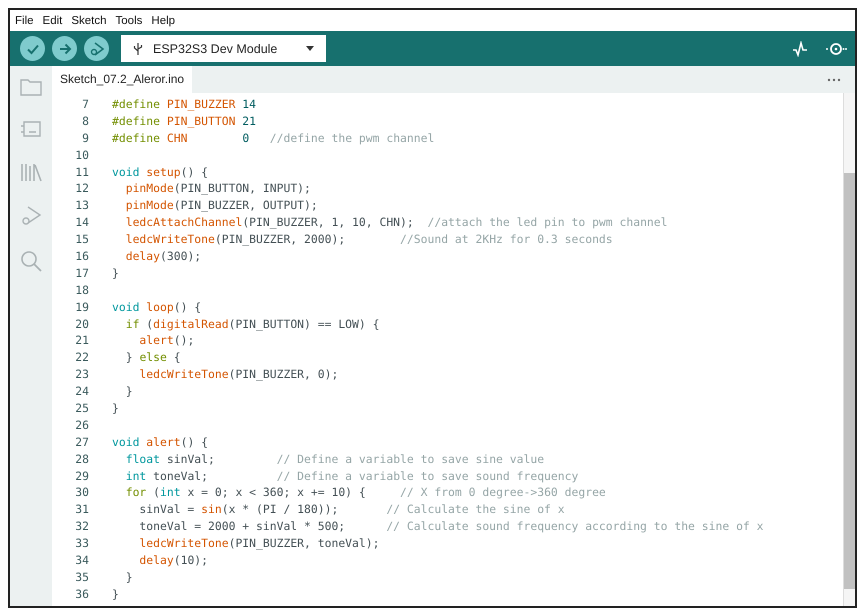  I want to click on debug-button, so click(96, 48).